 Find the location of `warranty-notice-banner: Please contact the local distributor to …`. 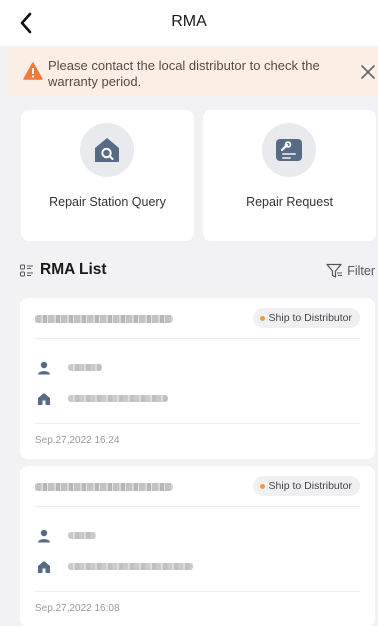

warranty-notice-banner: Please contact the local distributor to … is located at coordinates (193, 72).